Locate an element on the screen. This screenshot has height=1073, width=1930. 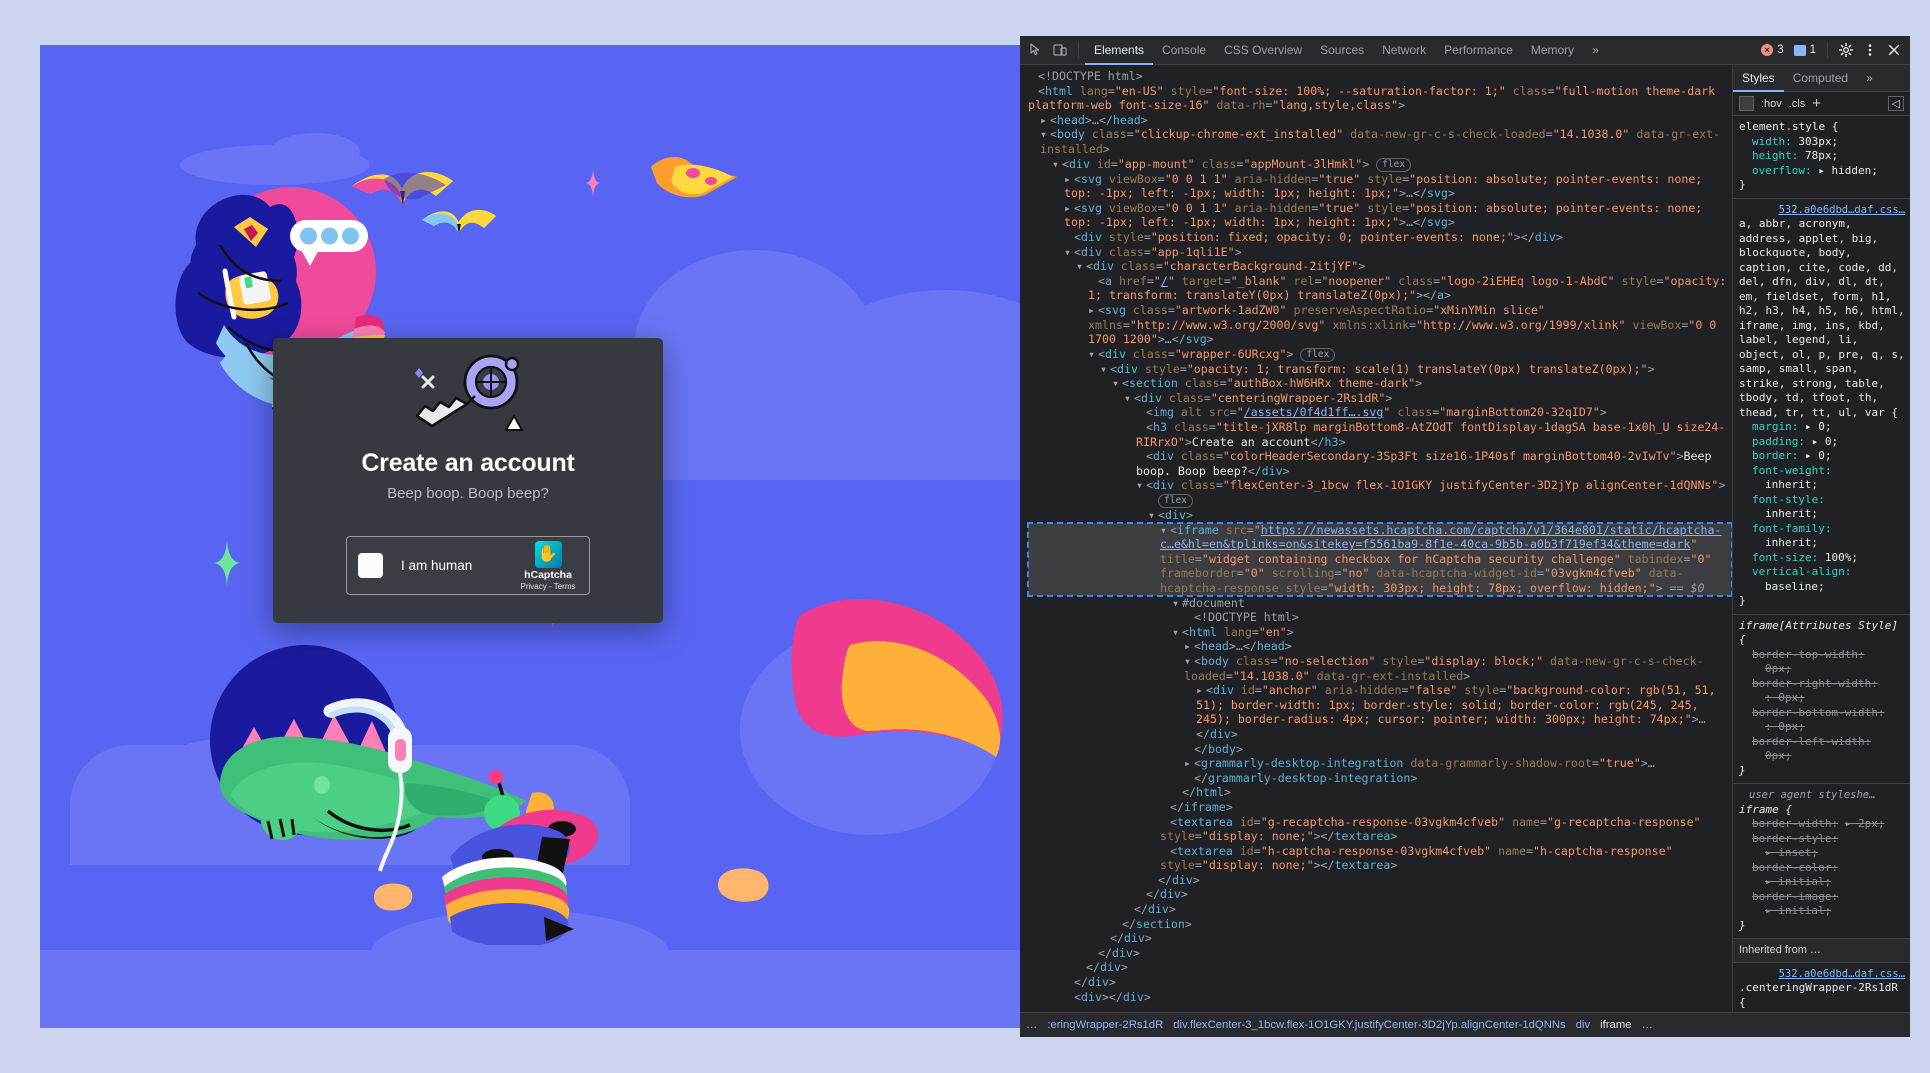
dom-node: ▾ <div> is located at coordinates (1380, 515).